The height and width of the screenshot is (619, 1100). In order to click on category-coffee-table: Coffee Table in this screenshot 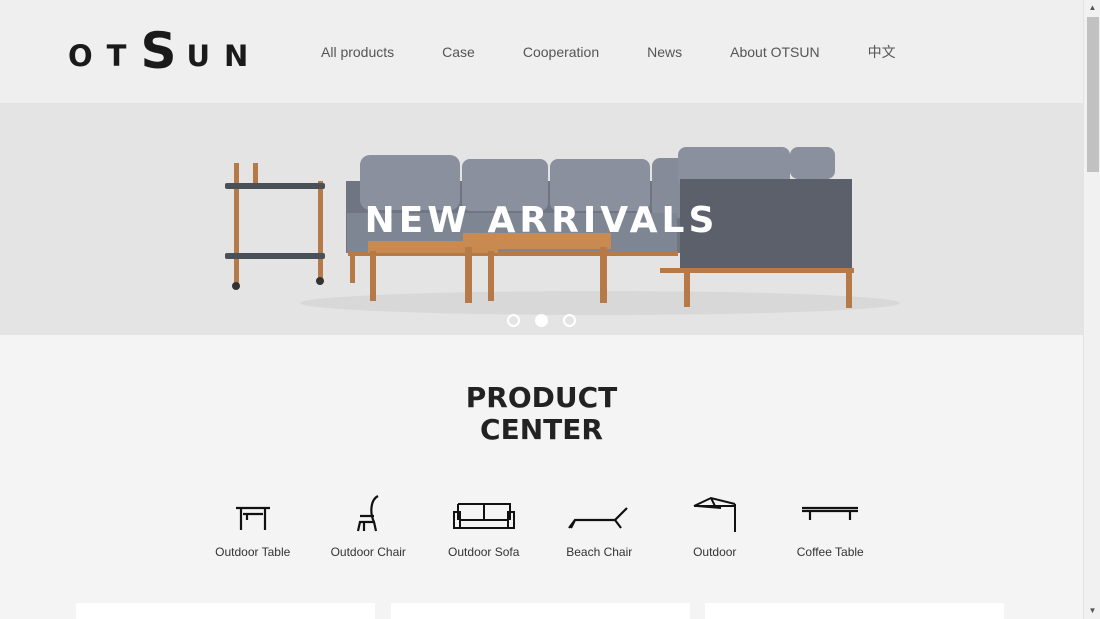, I will do `click(831, 526)`.